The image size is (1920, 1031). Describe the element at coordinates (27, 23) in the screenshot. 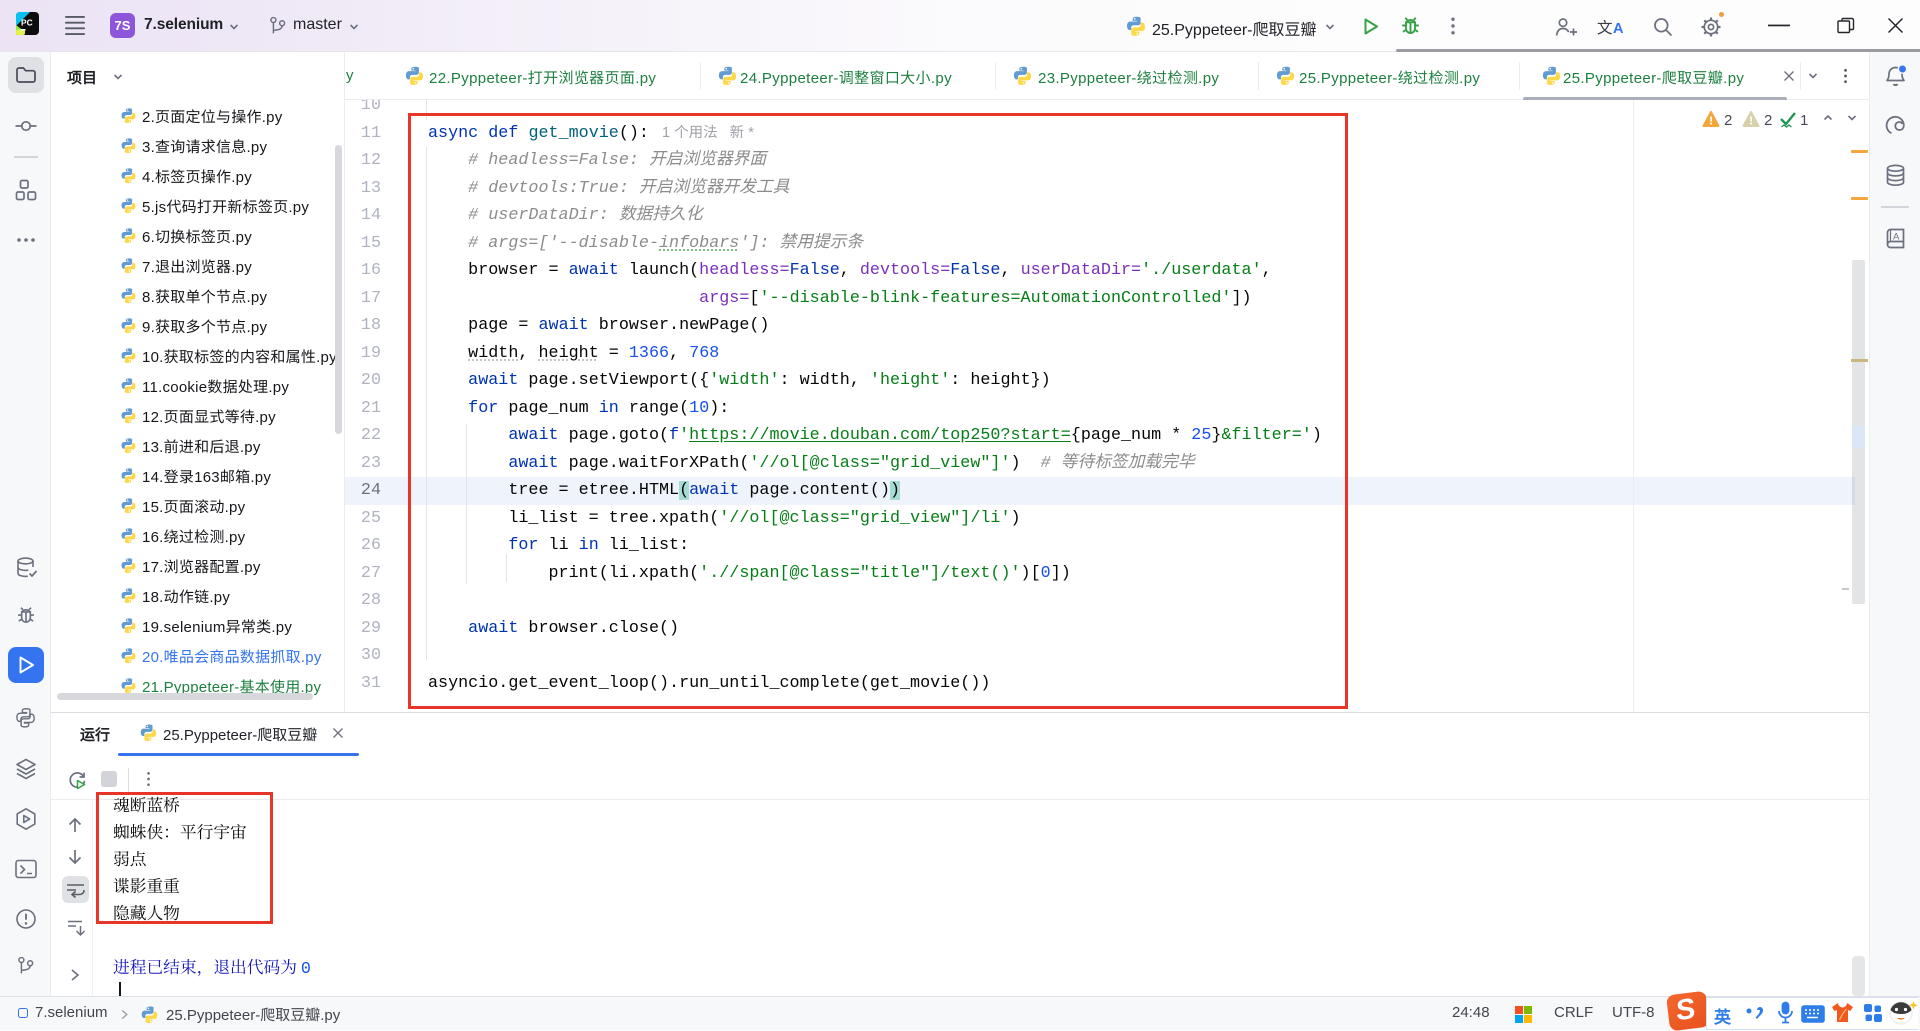

I see `svg-text: PC` at that location.